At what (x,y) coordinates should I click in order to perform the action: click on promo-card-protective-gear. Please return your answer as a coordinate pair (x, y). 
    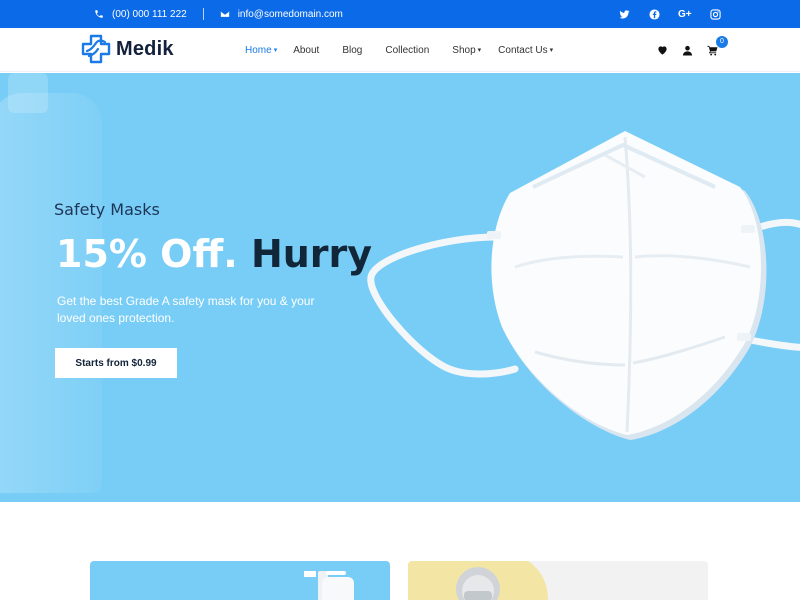
    Looking at the image, I should click on (558, 580).